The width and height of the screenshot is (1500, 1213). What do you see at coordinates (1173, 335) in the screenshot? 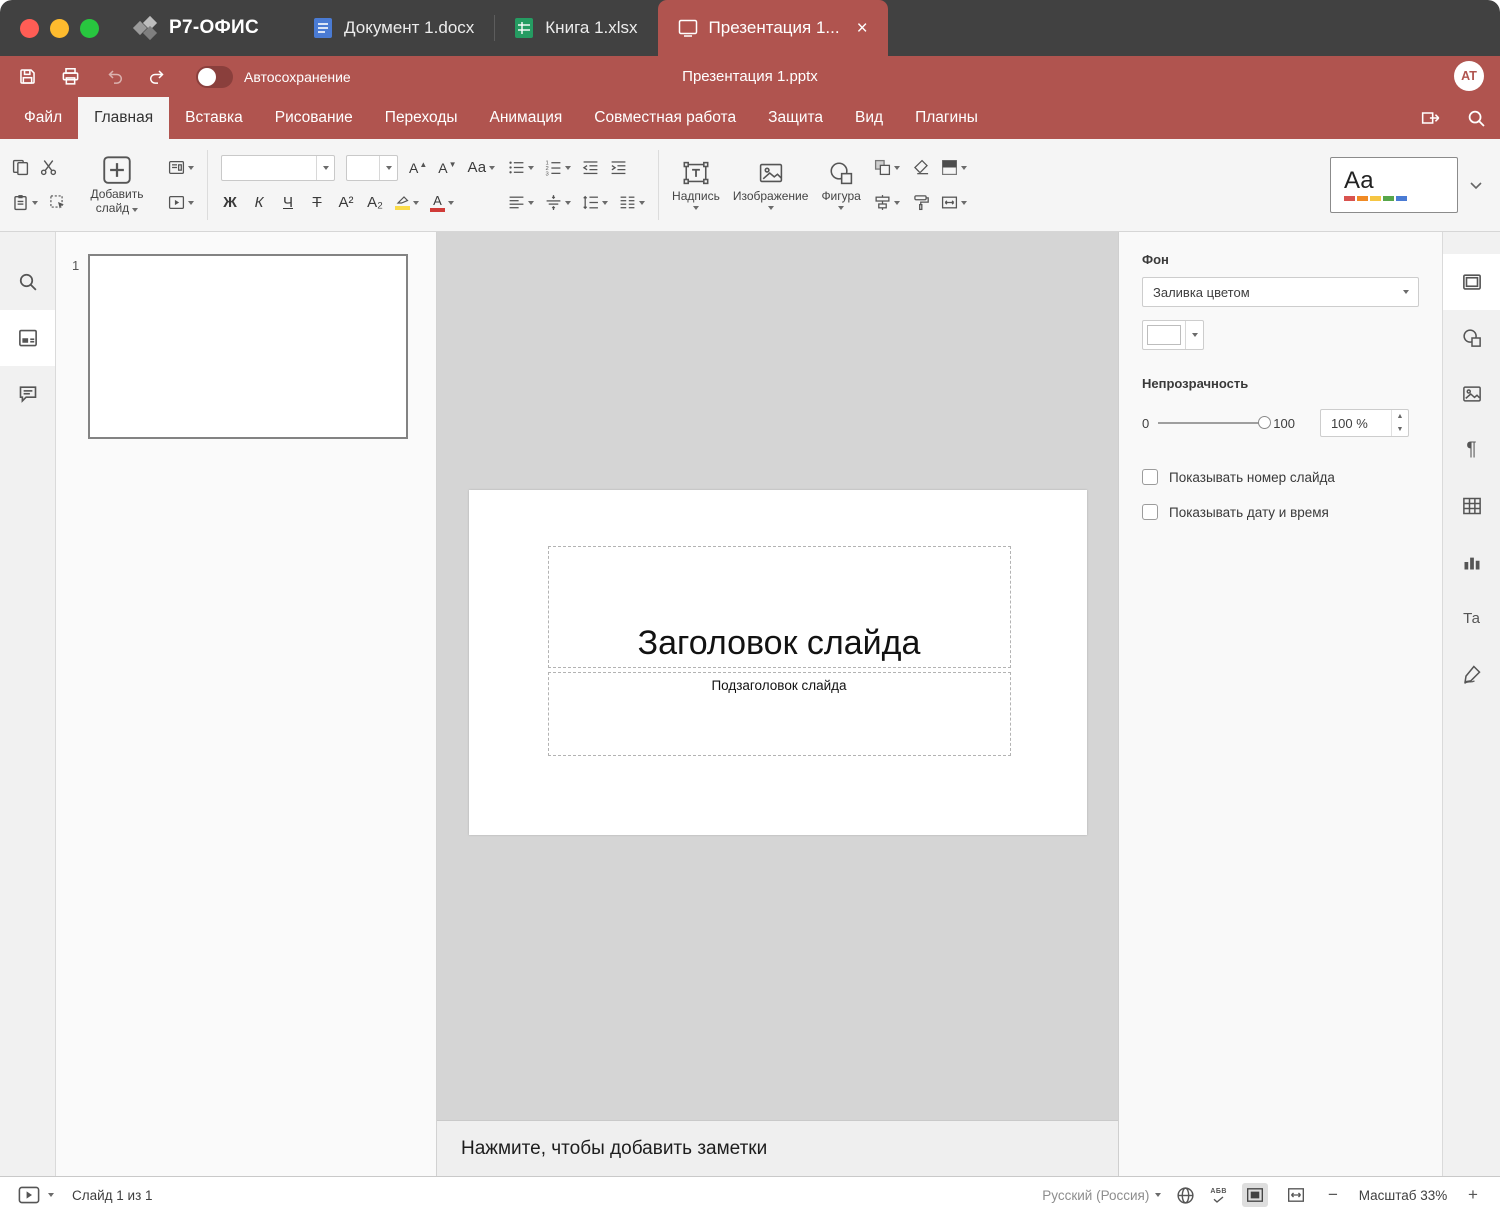
I see `background-color-picker` at bounding box center [1173, 335].